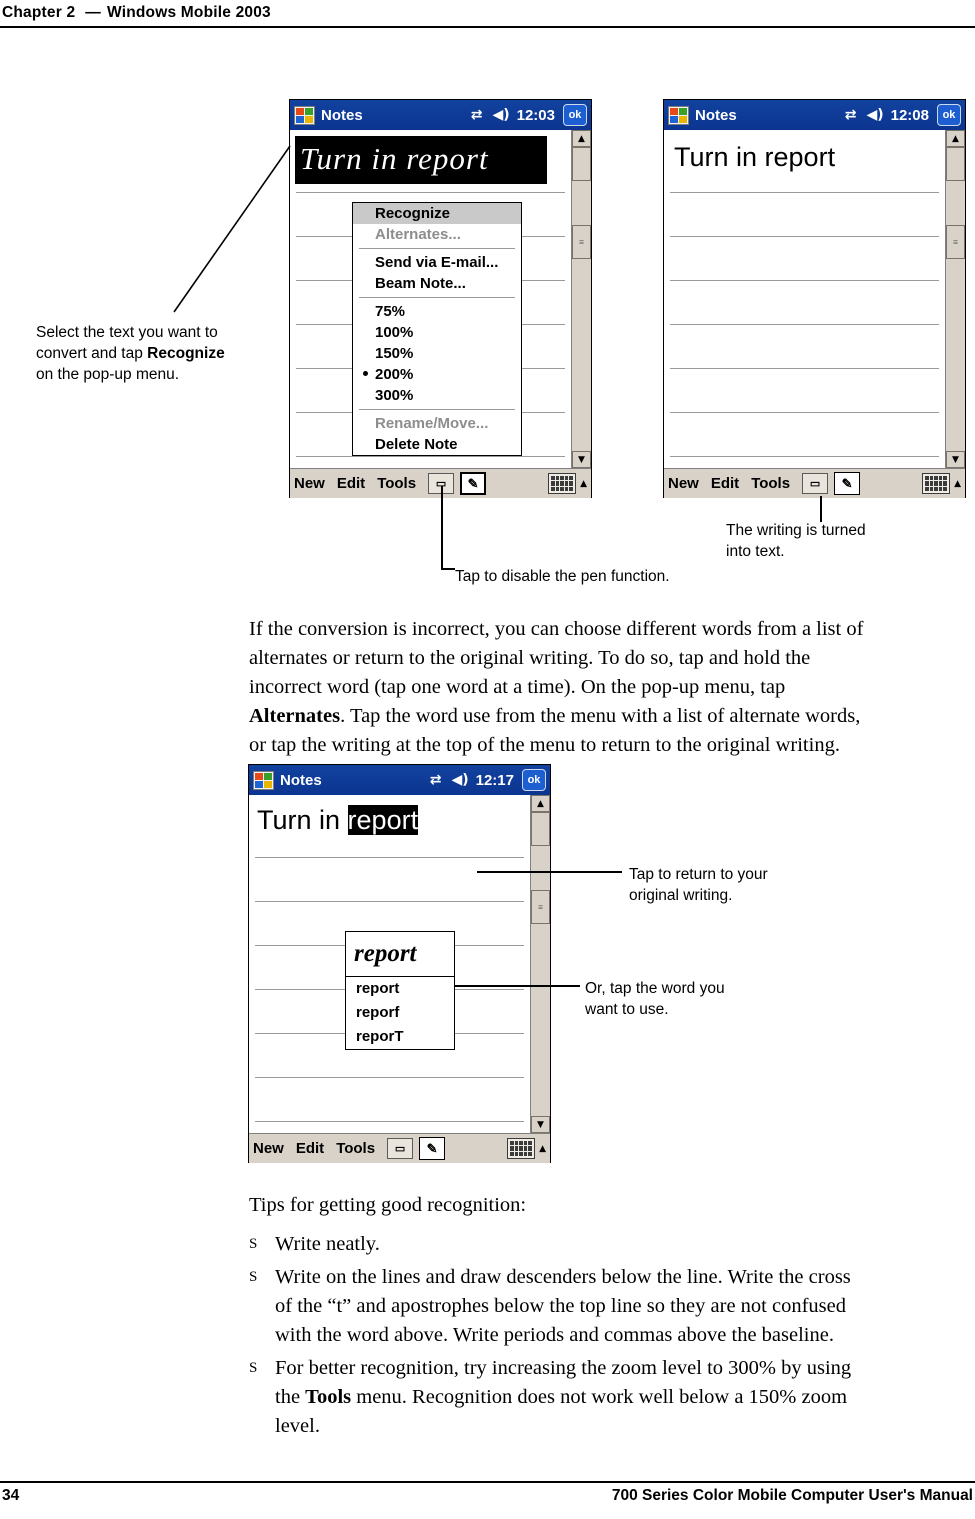  What do you see at coordinates (437, 374) in the screenshot?
I see `menu-item-zoom-200: 200%` at bounding box center [437, 374].